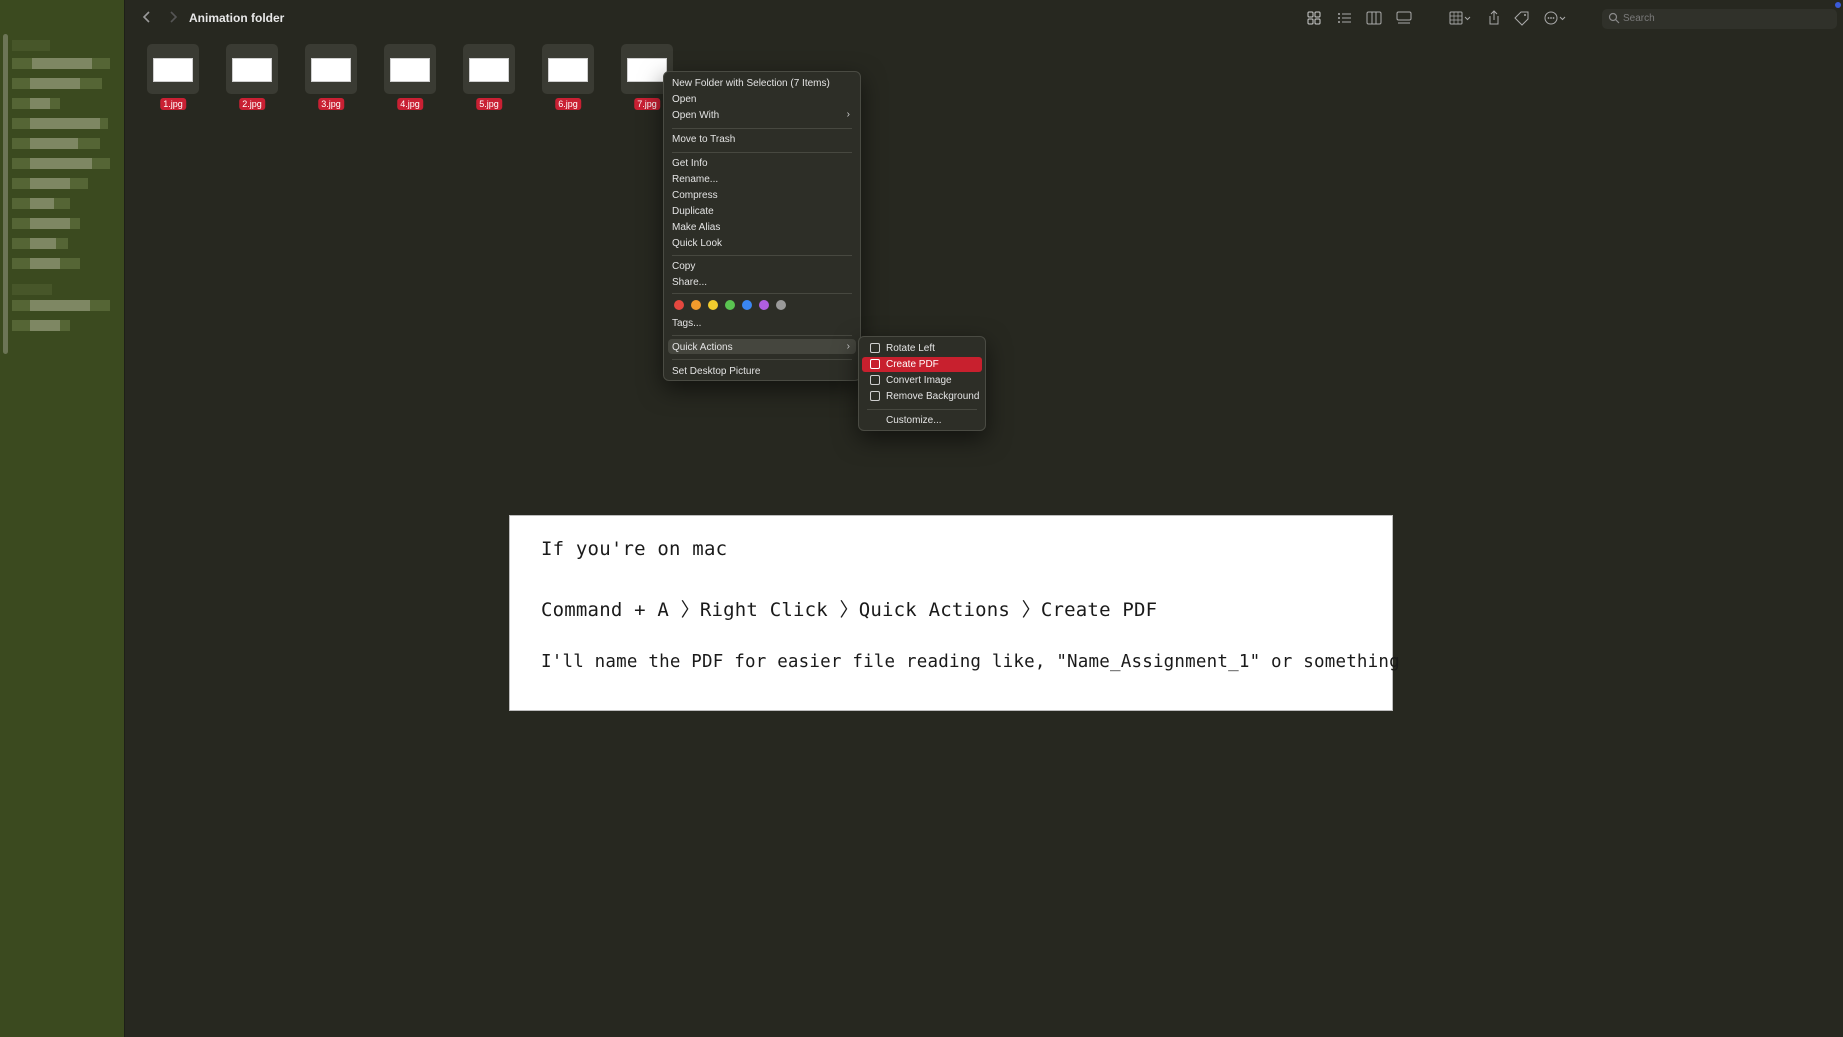  Describe the element at coordinates (1374, 18) in the screenshot. I see `column-view-icon` at that location.